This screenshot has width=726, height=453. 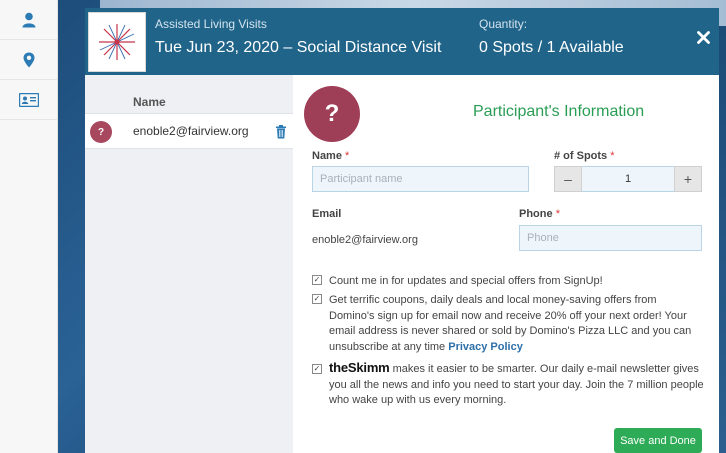 I want to click on contact-card-icon, so click(x=29, y=99).